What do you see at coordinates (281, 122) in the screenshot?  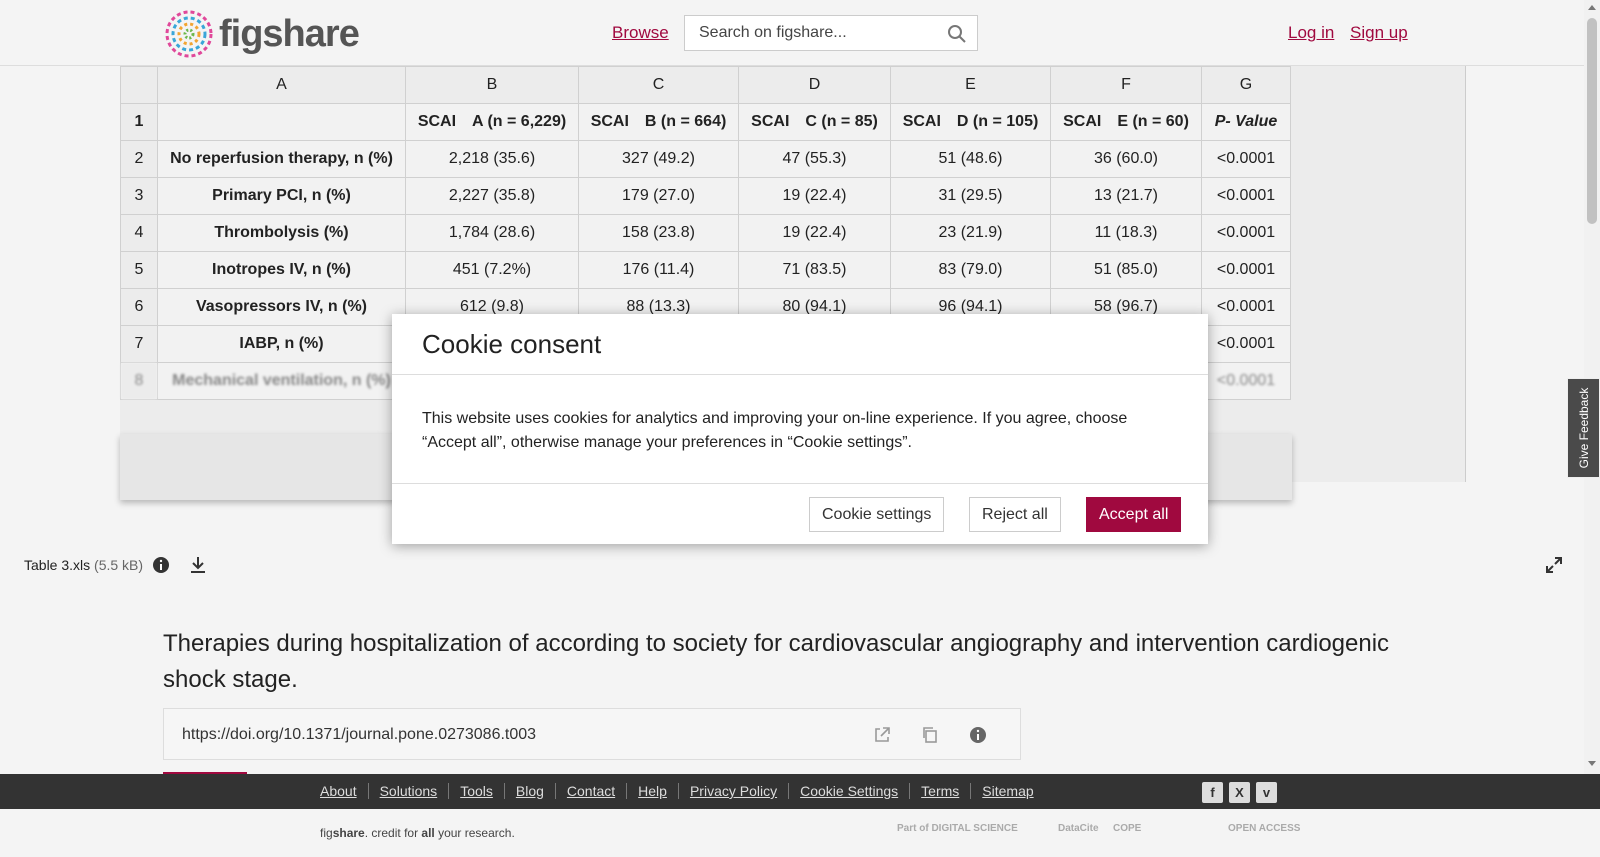 I see `table-cell` at bounding box center [281, 122].